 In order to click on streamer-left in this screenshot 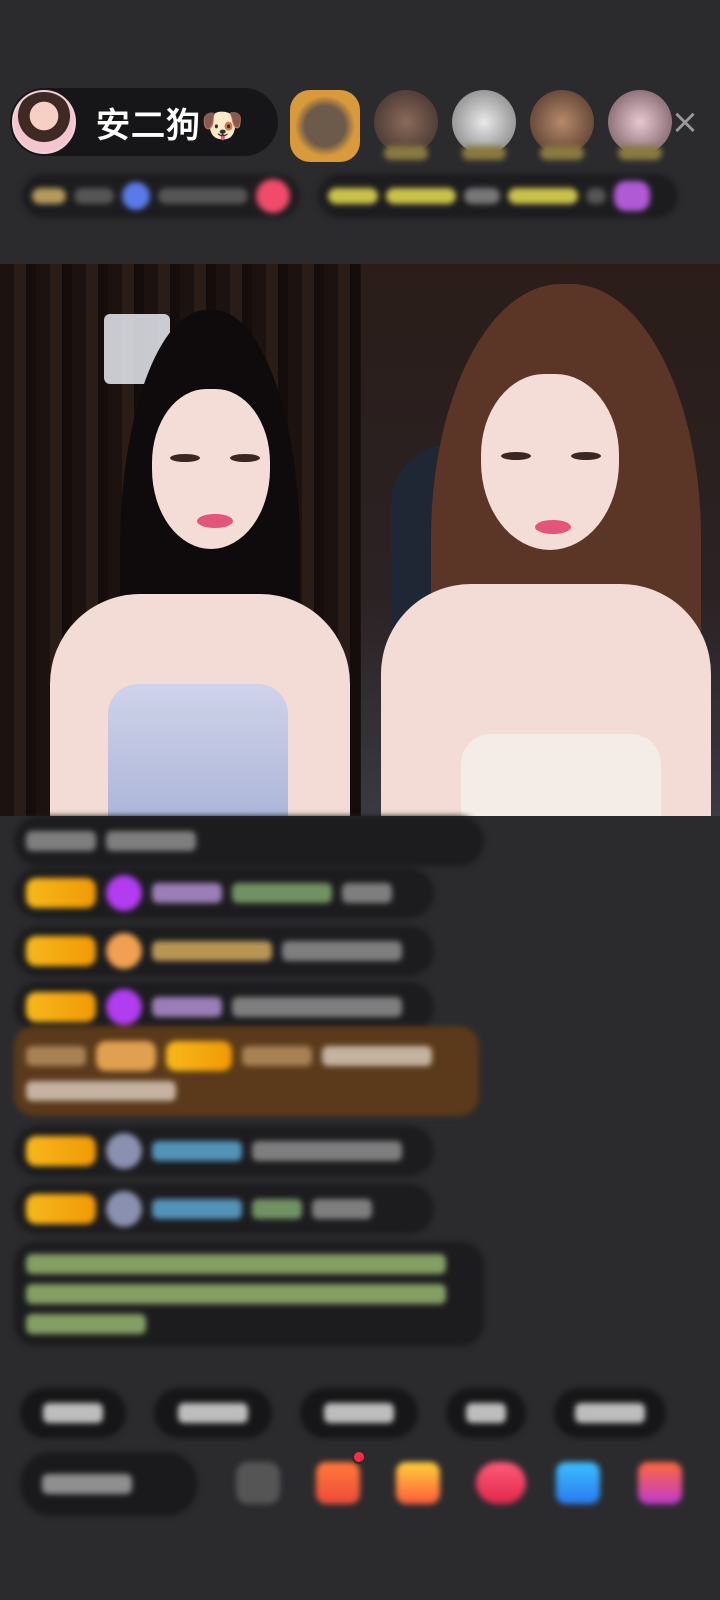, I will do `click(200, 560)`.